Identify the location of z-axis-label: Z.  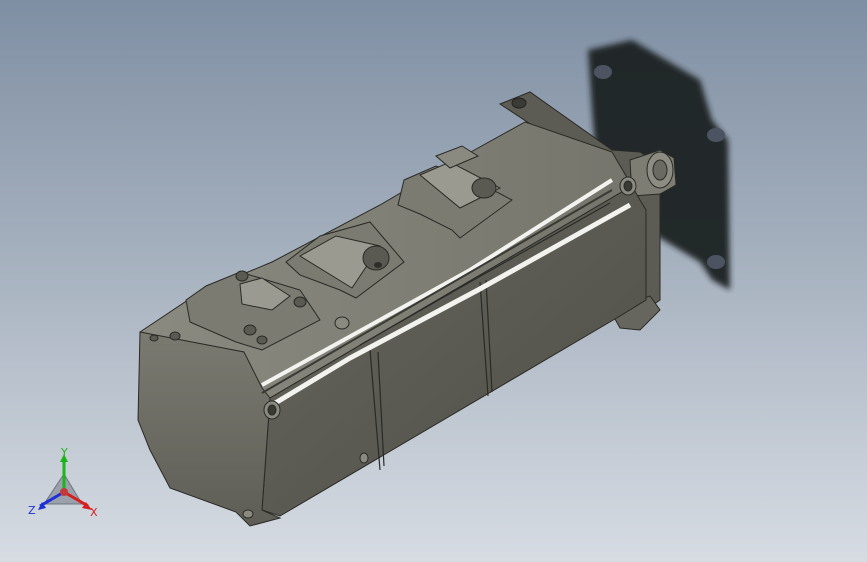
(32, 510).